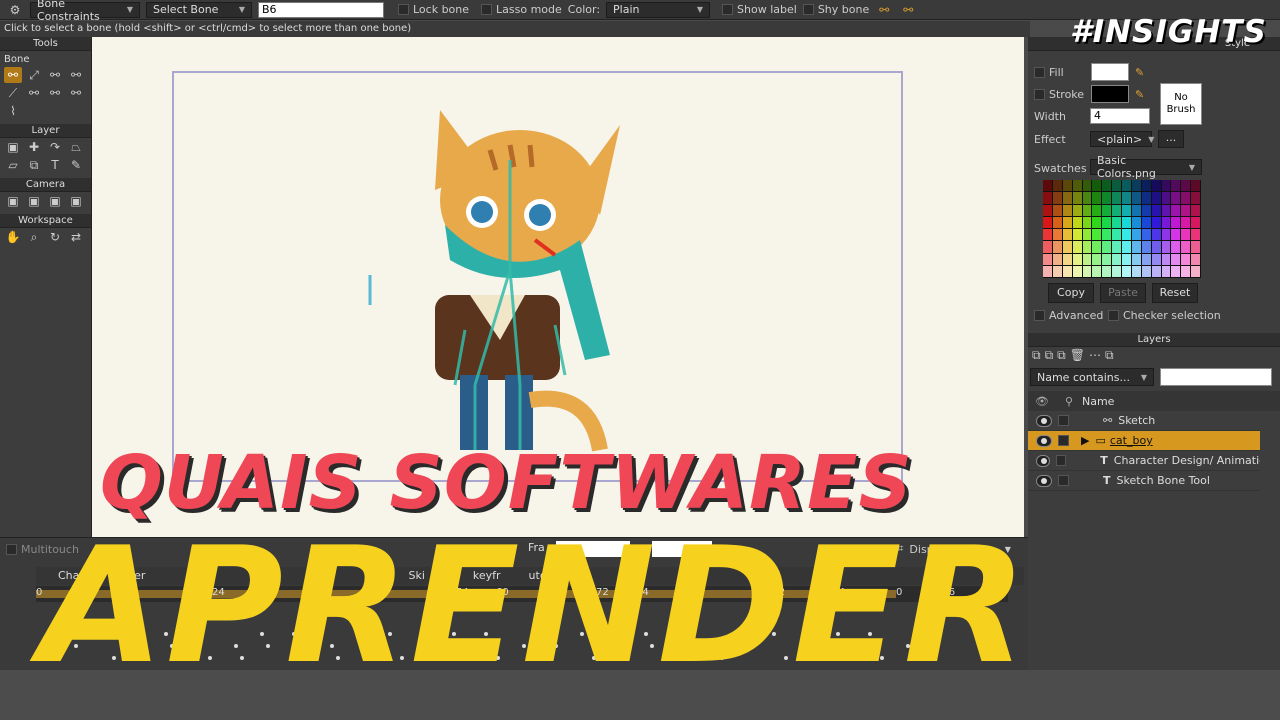 The height and width of the screenshot is (720, 1280). What do you see at coordinates (1061, 355) in the screenshot?
I see `group-layer-icon: ⧉` at bounding box center [1061, 355].